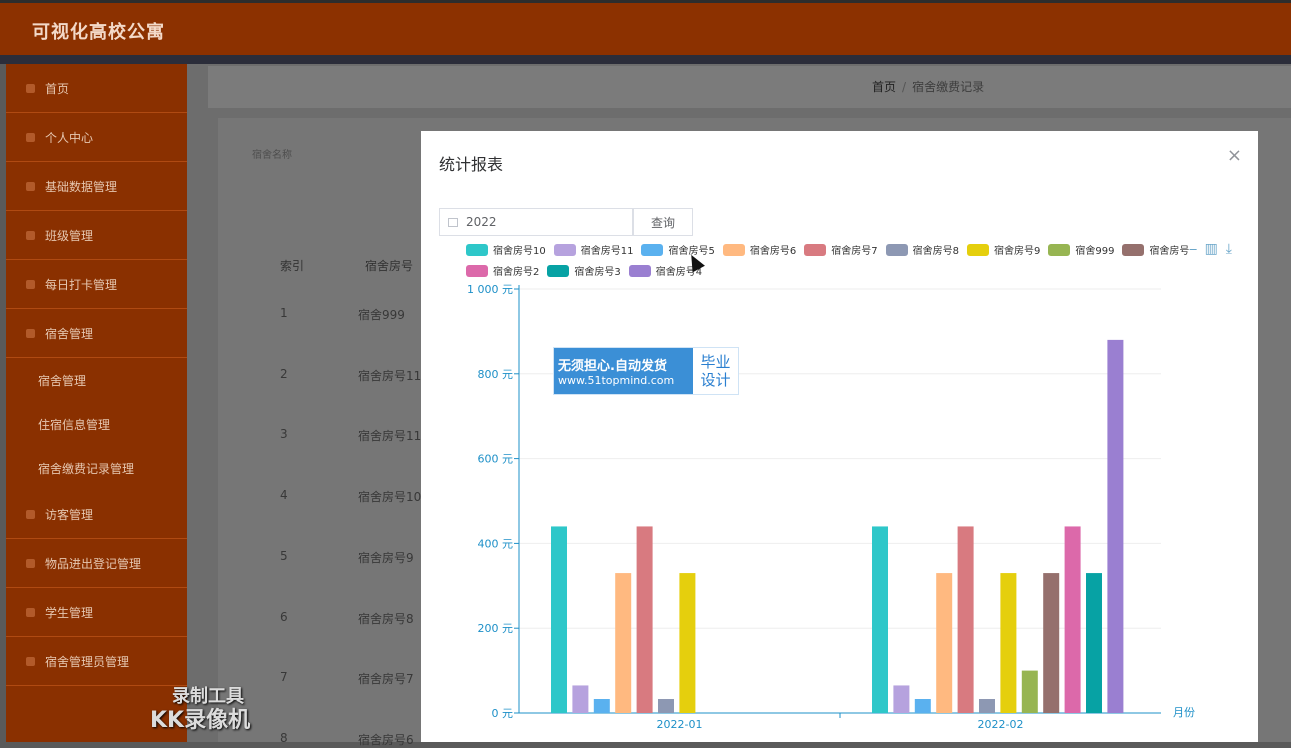 This screenshot has width=1291, height=748. I want to click on sidebar-item-label: 宿舍缴费记录管理, so click(86, 468).